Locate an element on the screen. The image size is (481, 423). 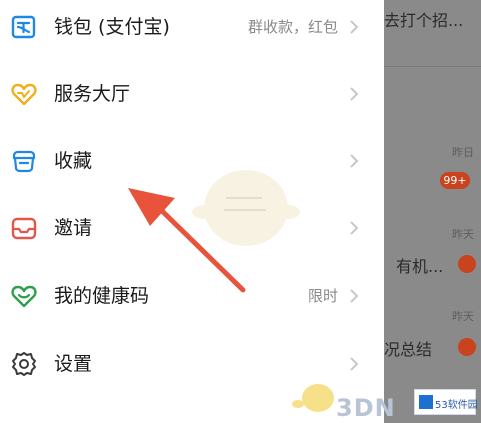
service-hall-icon is located at coordinates (24, 94).